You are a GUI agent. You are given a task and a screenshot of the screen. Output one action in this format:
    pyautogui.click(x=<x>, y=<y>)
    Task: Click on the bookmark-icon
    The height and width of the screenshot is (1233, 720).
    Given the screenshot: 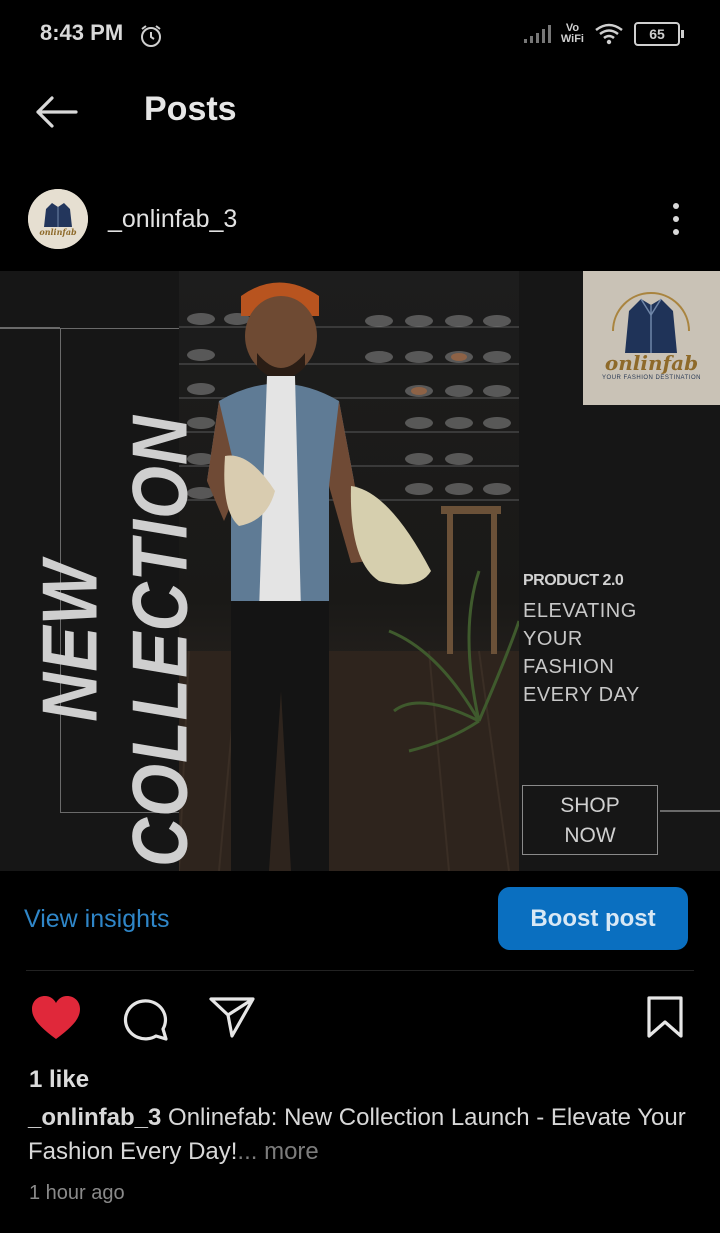 What is the action you would take?
    pyautogui.click(x=665, y=1017)
    